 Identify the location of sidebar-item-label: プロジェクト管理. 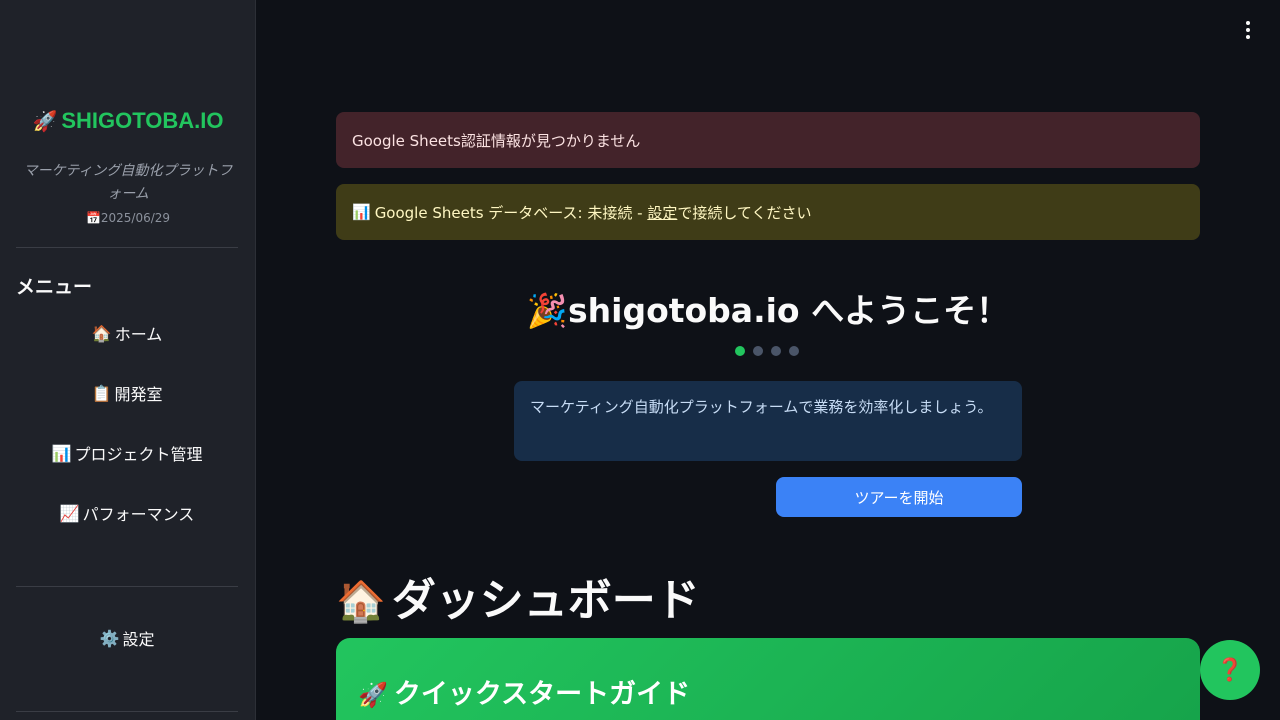
(138, 454).